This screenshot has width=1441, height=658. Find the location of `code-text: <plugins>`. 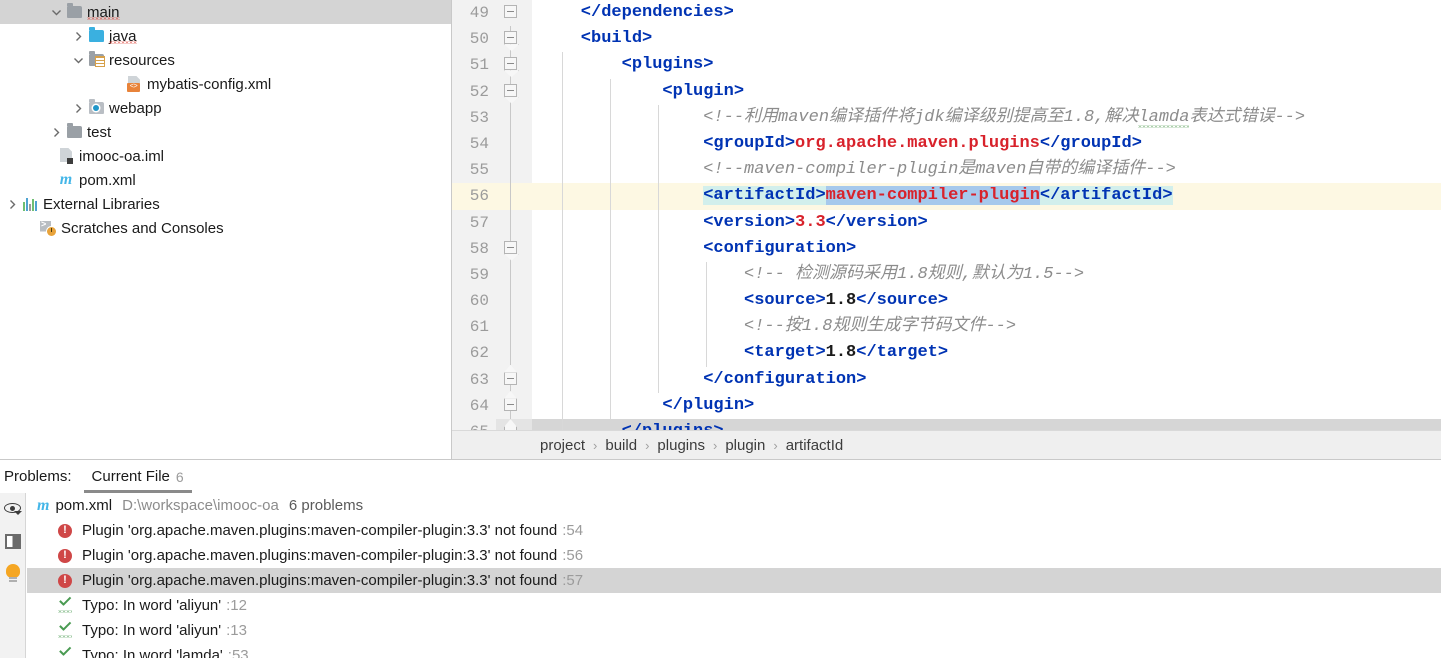

code-text: <plugins> is located at coordinates (986, 65).